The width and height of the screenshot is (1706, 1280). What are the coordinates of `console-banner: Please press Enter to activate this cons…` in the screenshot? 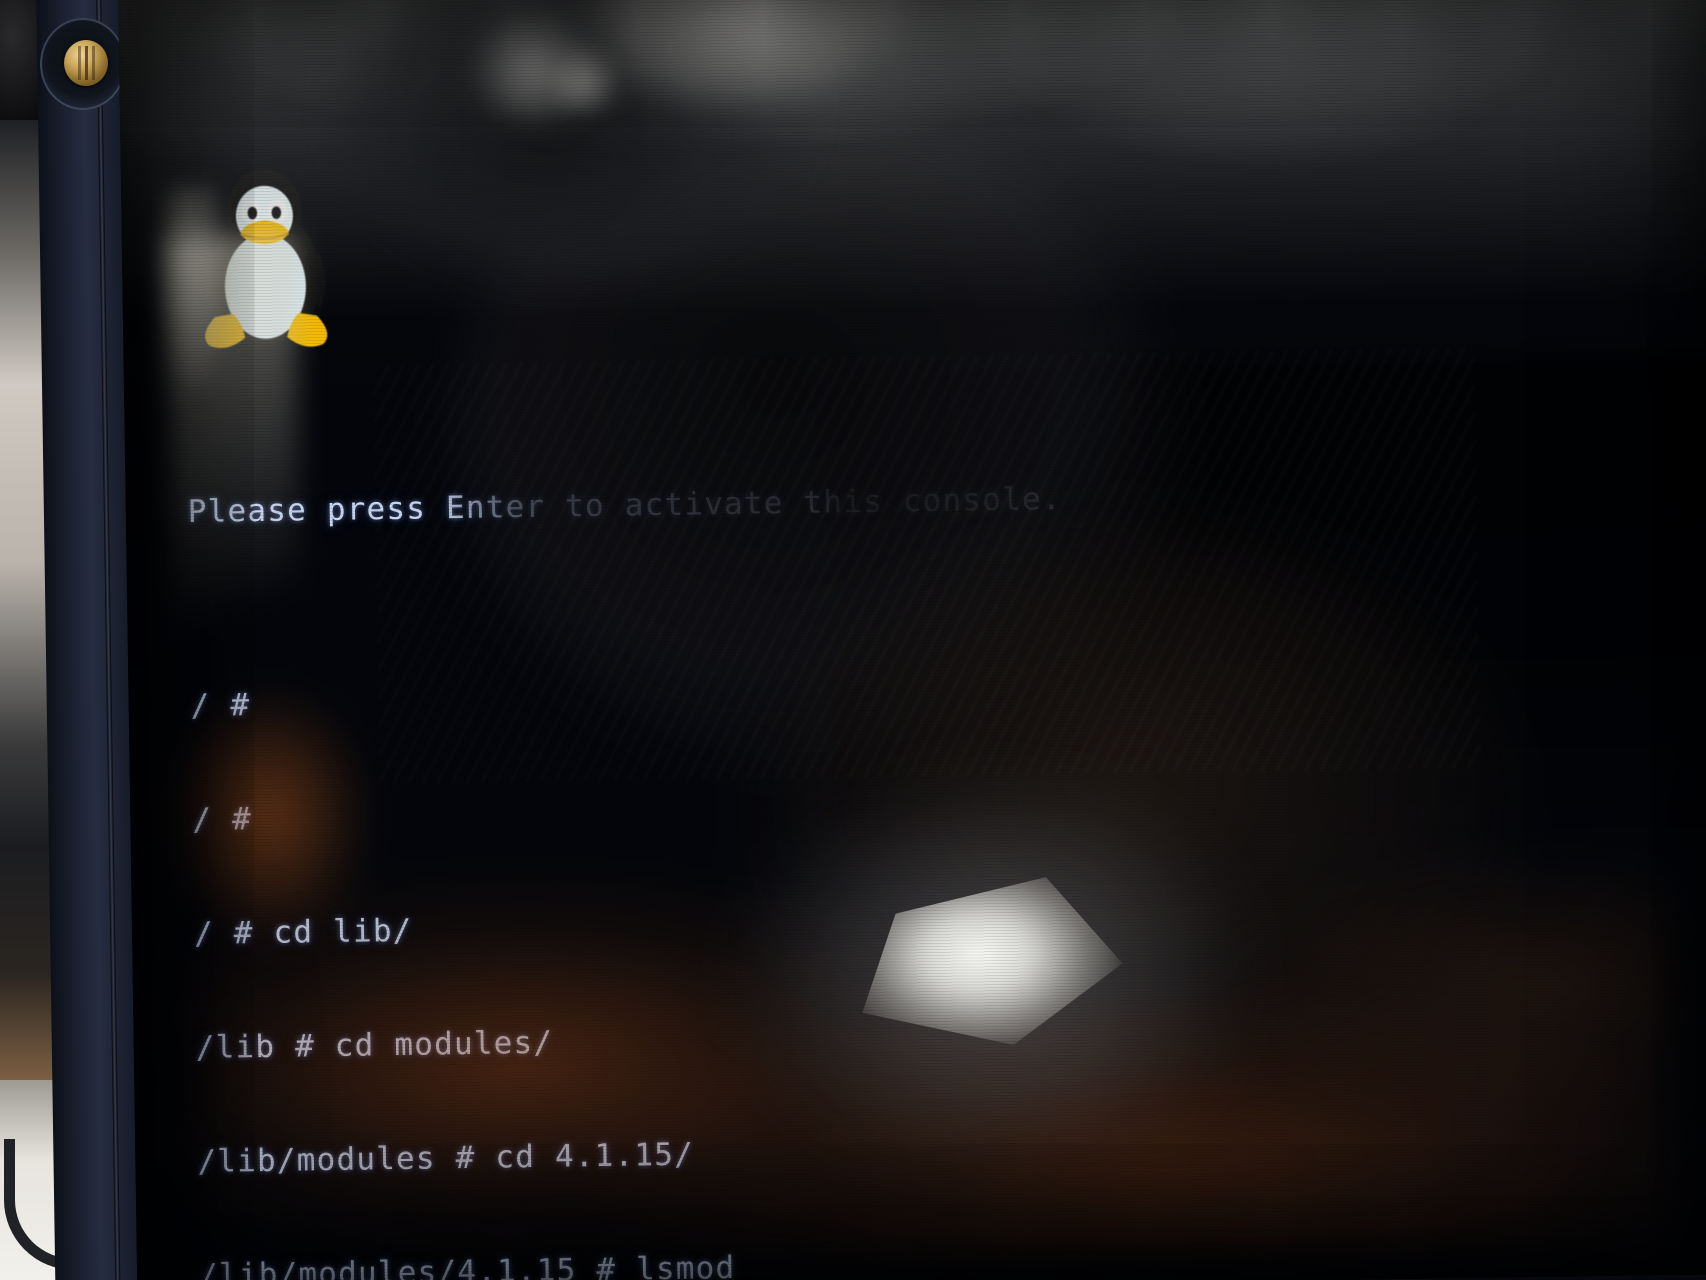 It's located at (624, 506).